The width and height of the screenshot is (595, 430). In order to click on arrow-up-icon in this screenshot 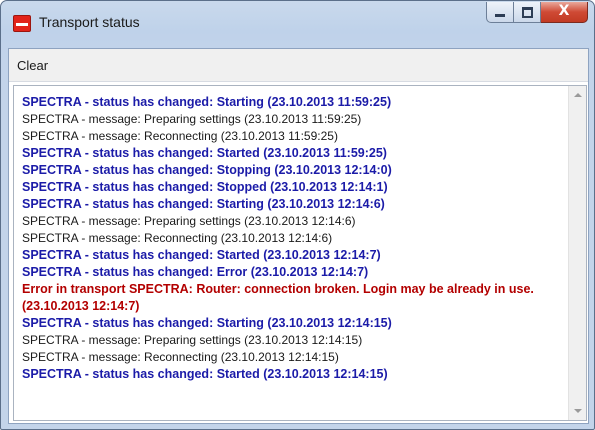, I will do `click(578, 95)`.